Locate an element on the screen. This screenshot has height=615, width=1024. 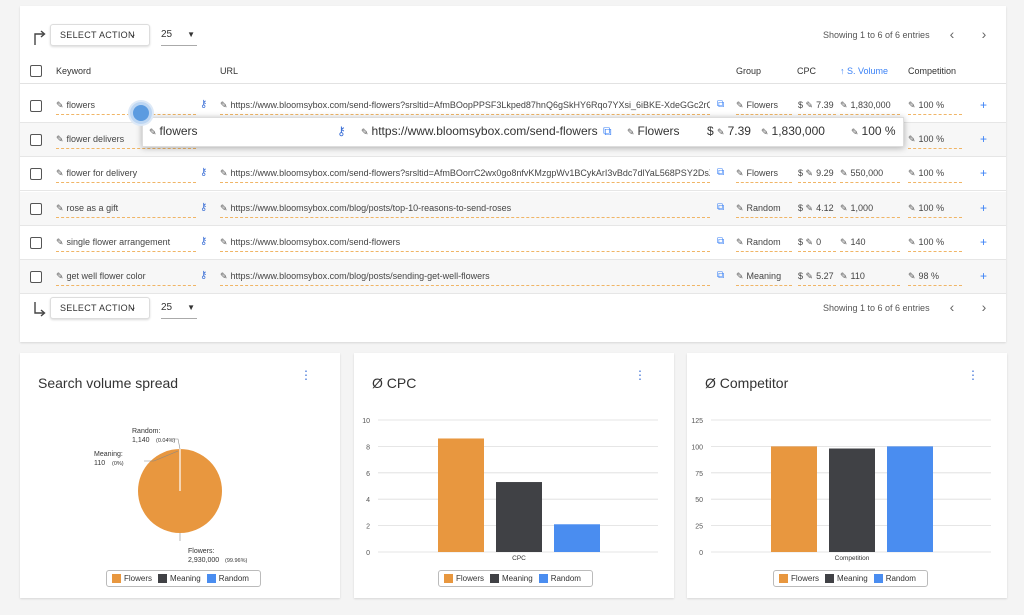
volume-cell: ✎ 1,830,000 is located at coordinates (870, 107).